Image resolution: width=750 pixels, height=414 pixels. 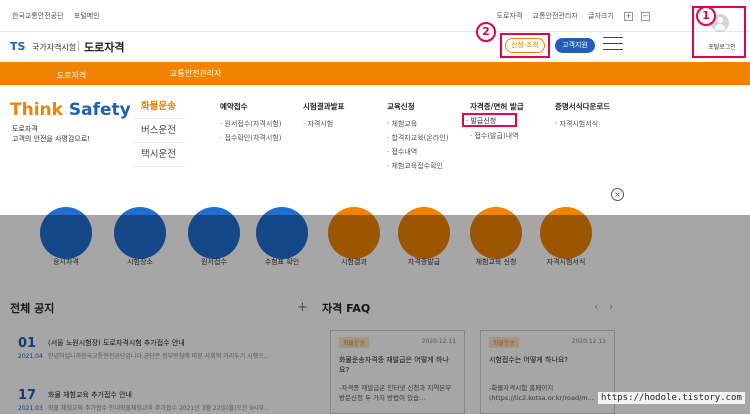 What do you see at coordinates (282, 233) in the screenshot?
I see `ticket-check-icon` at bounding box center [282, 233].